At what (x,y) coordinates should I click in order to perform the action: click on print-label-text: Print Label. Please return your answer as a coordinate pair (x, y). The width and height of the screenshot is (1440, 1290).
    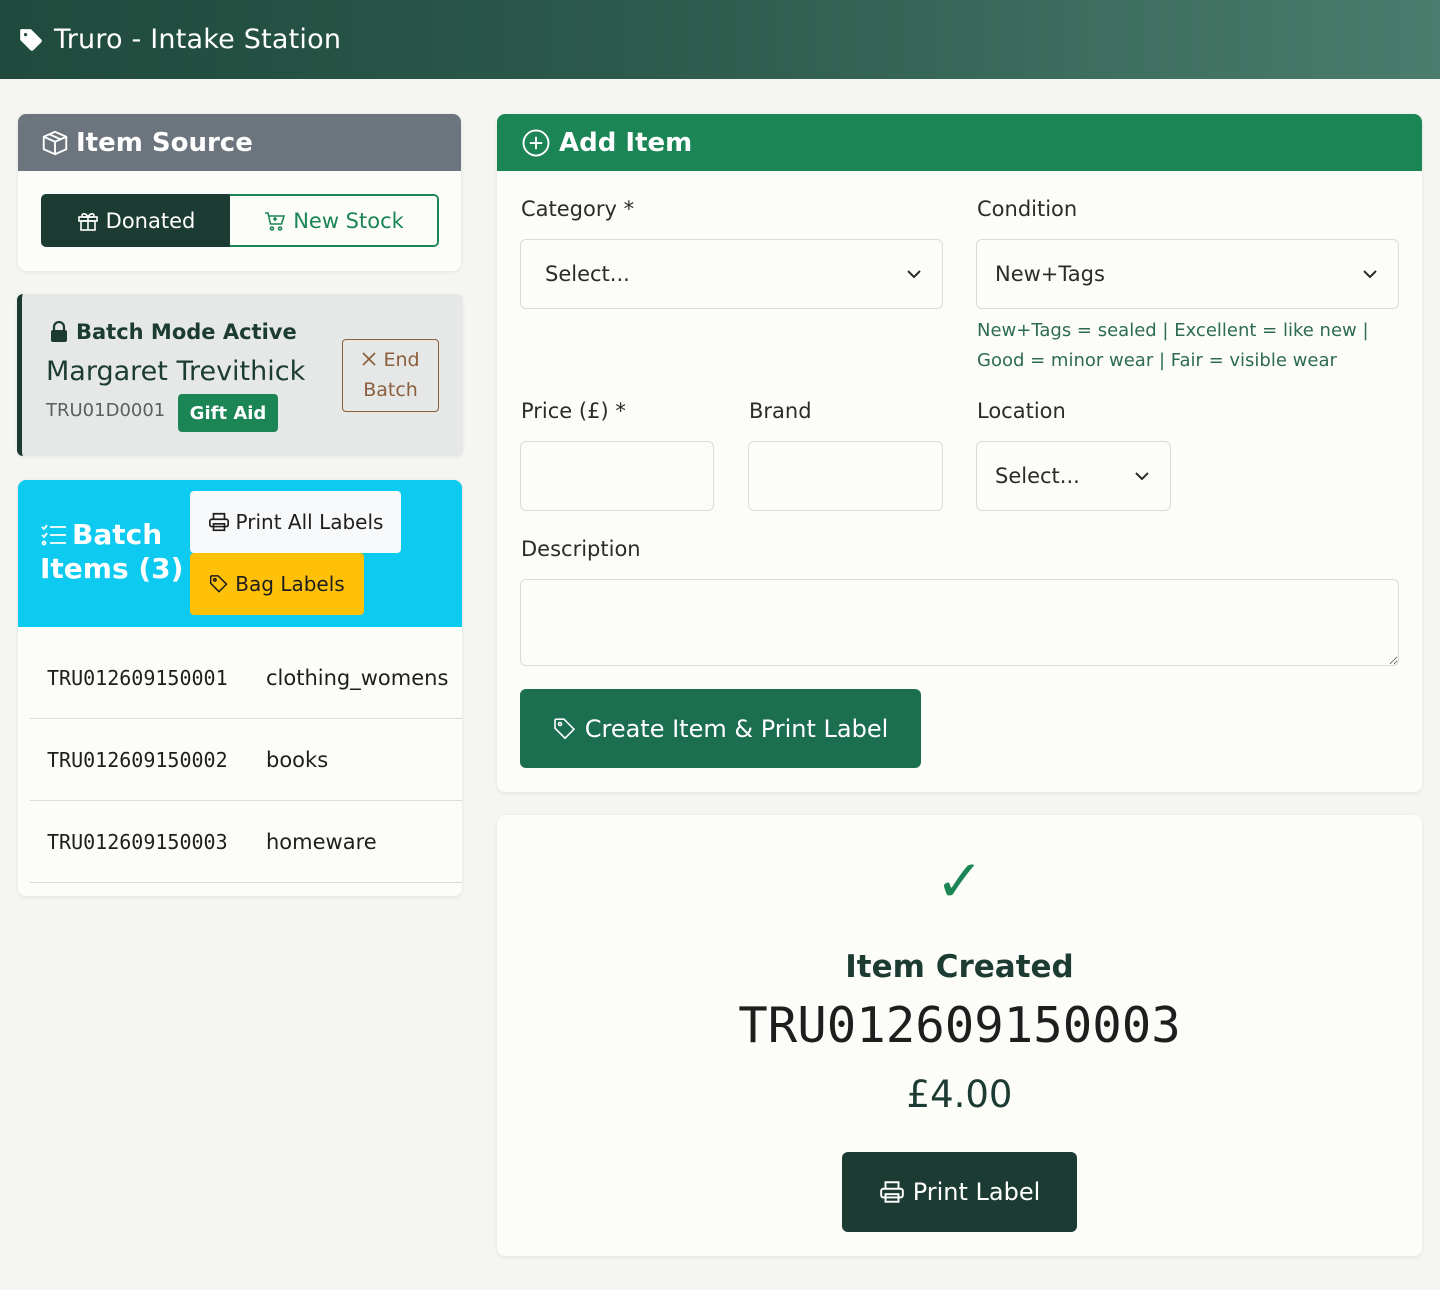
    Looking at the image, I should click on (976, 1192).